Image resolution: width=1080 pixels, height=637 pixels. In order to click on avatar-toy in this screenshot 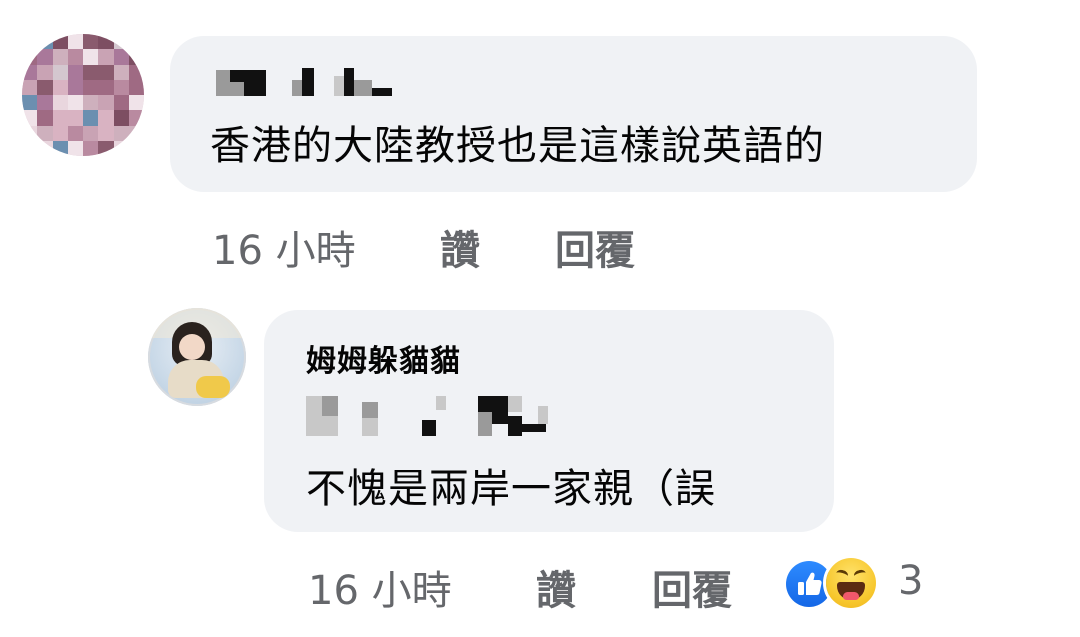, I will do `click(213, 387)`.